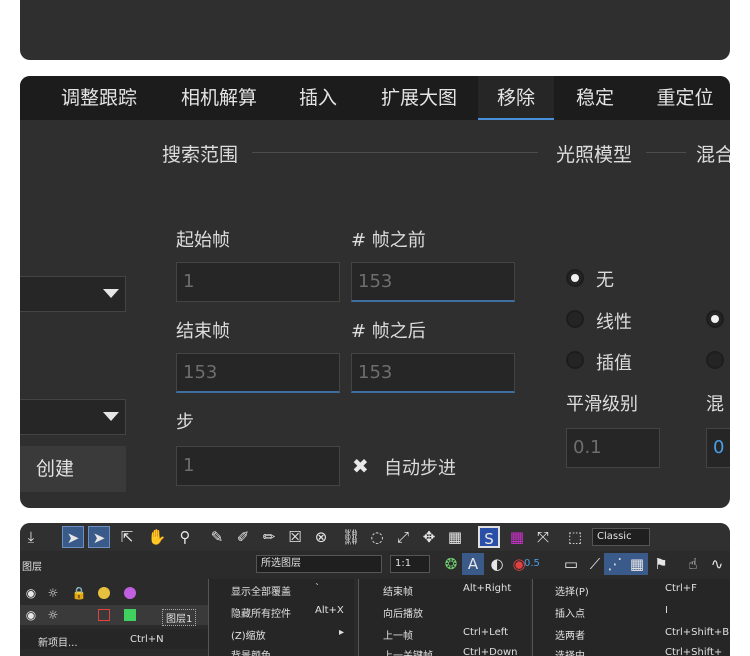 The image size is (750, 656). I want to click on circle-x-icon: ⊗, so click(321, 537).